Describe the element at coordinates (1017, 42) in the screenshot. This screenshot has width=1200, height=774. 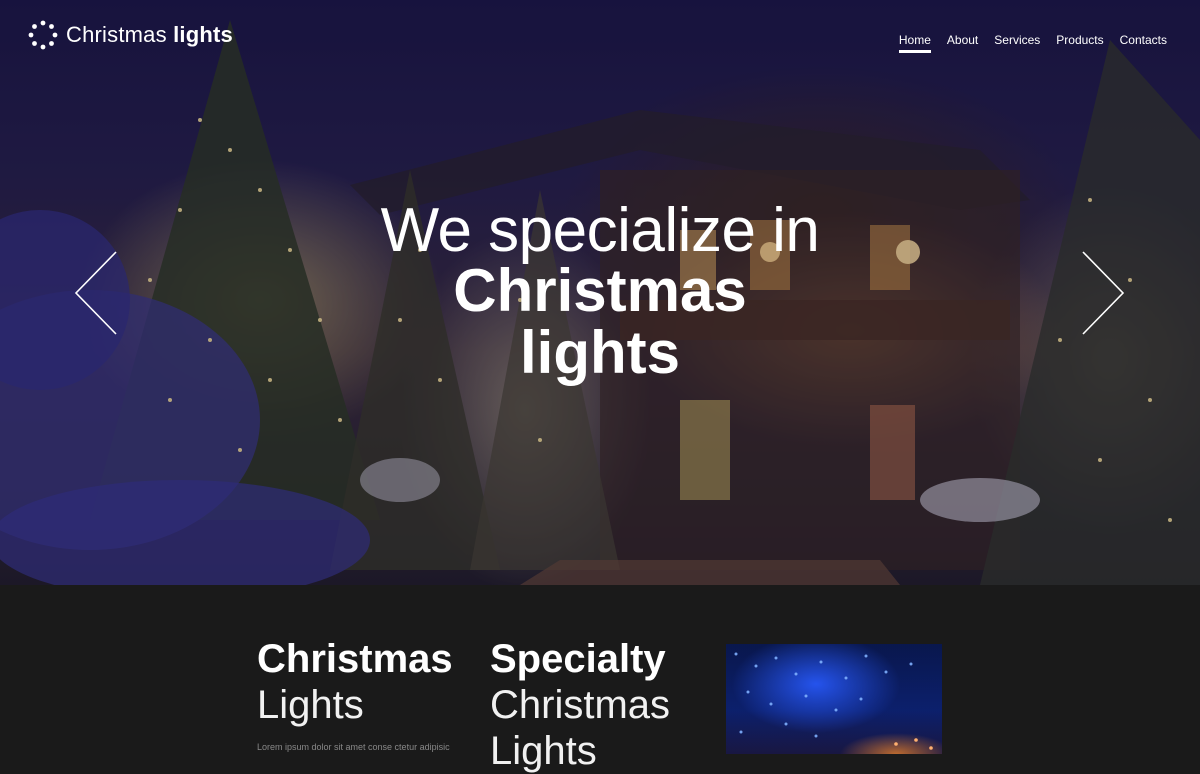
I see `nav-services: Services` at that location.